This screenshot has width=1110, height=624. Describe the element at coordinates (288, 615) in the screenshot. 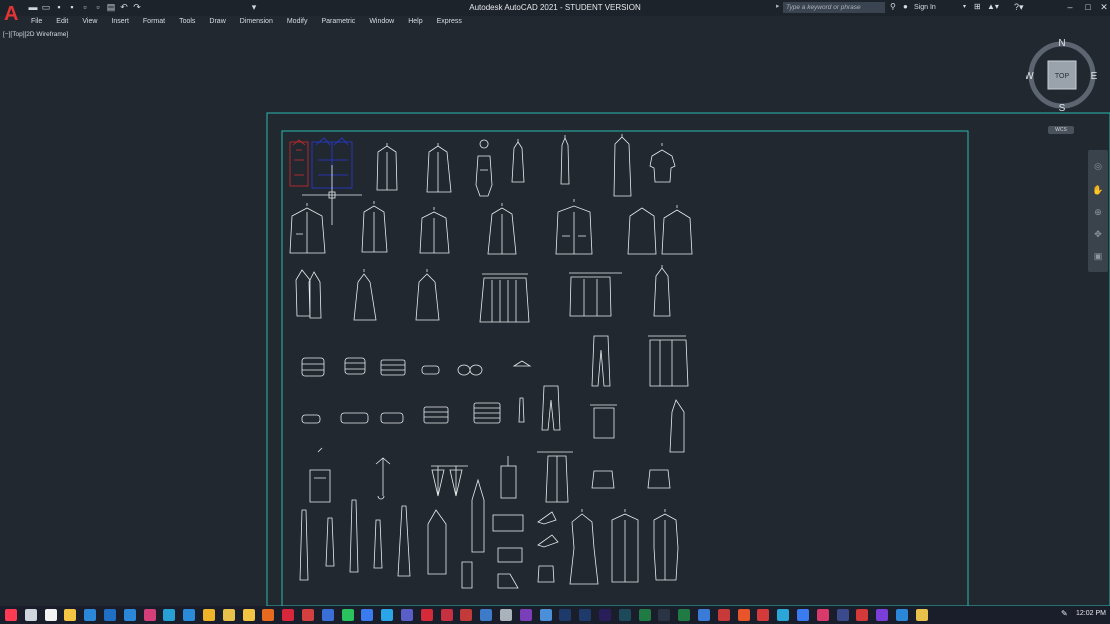

I see `taskbar-opera-icon` at that location.